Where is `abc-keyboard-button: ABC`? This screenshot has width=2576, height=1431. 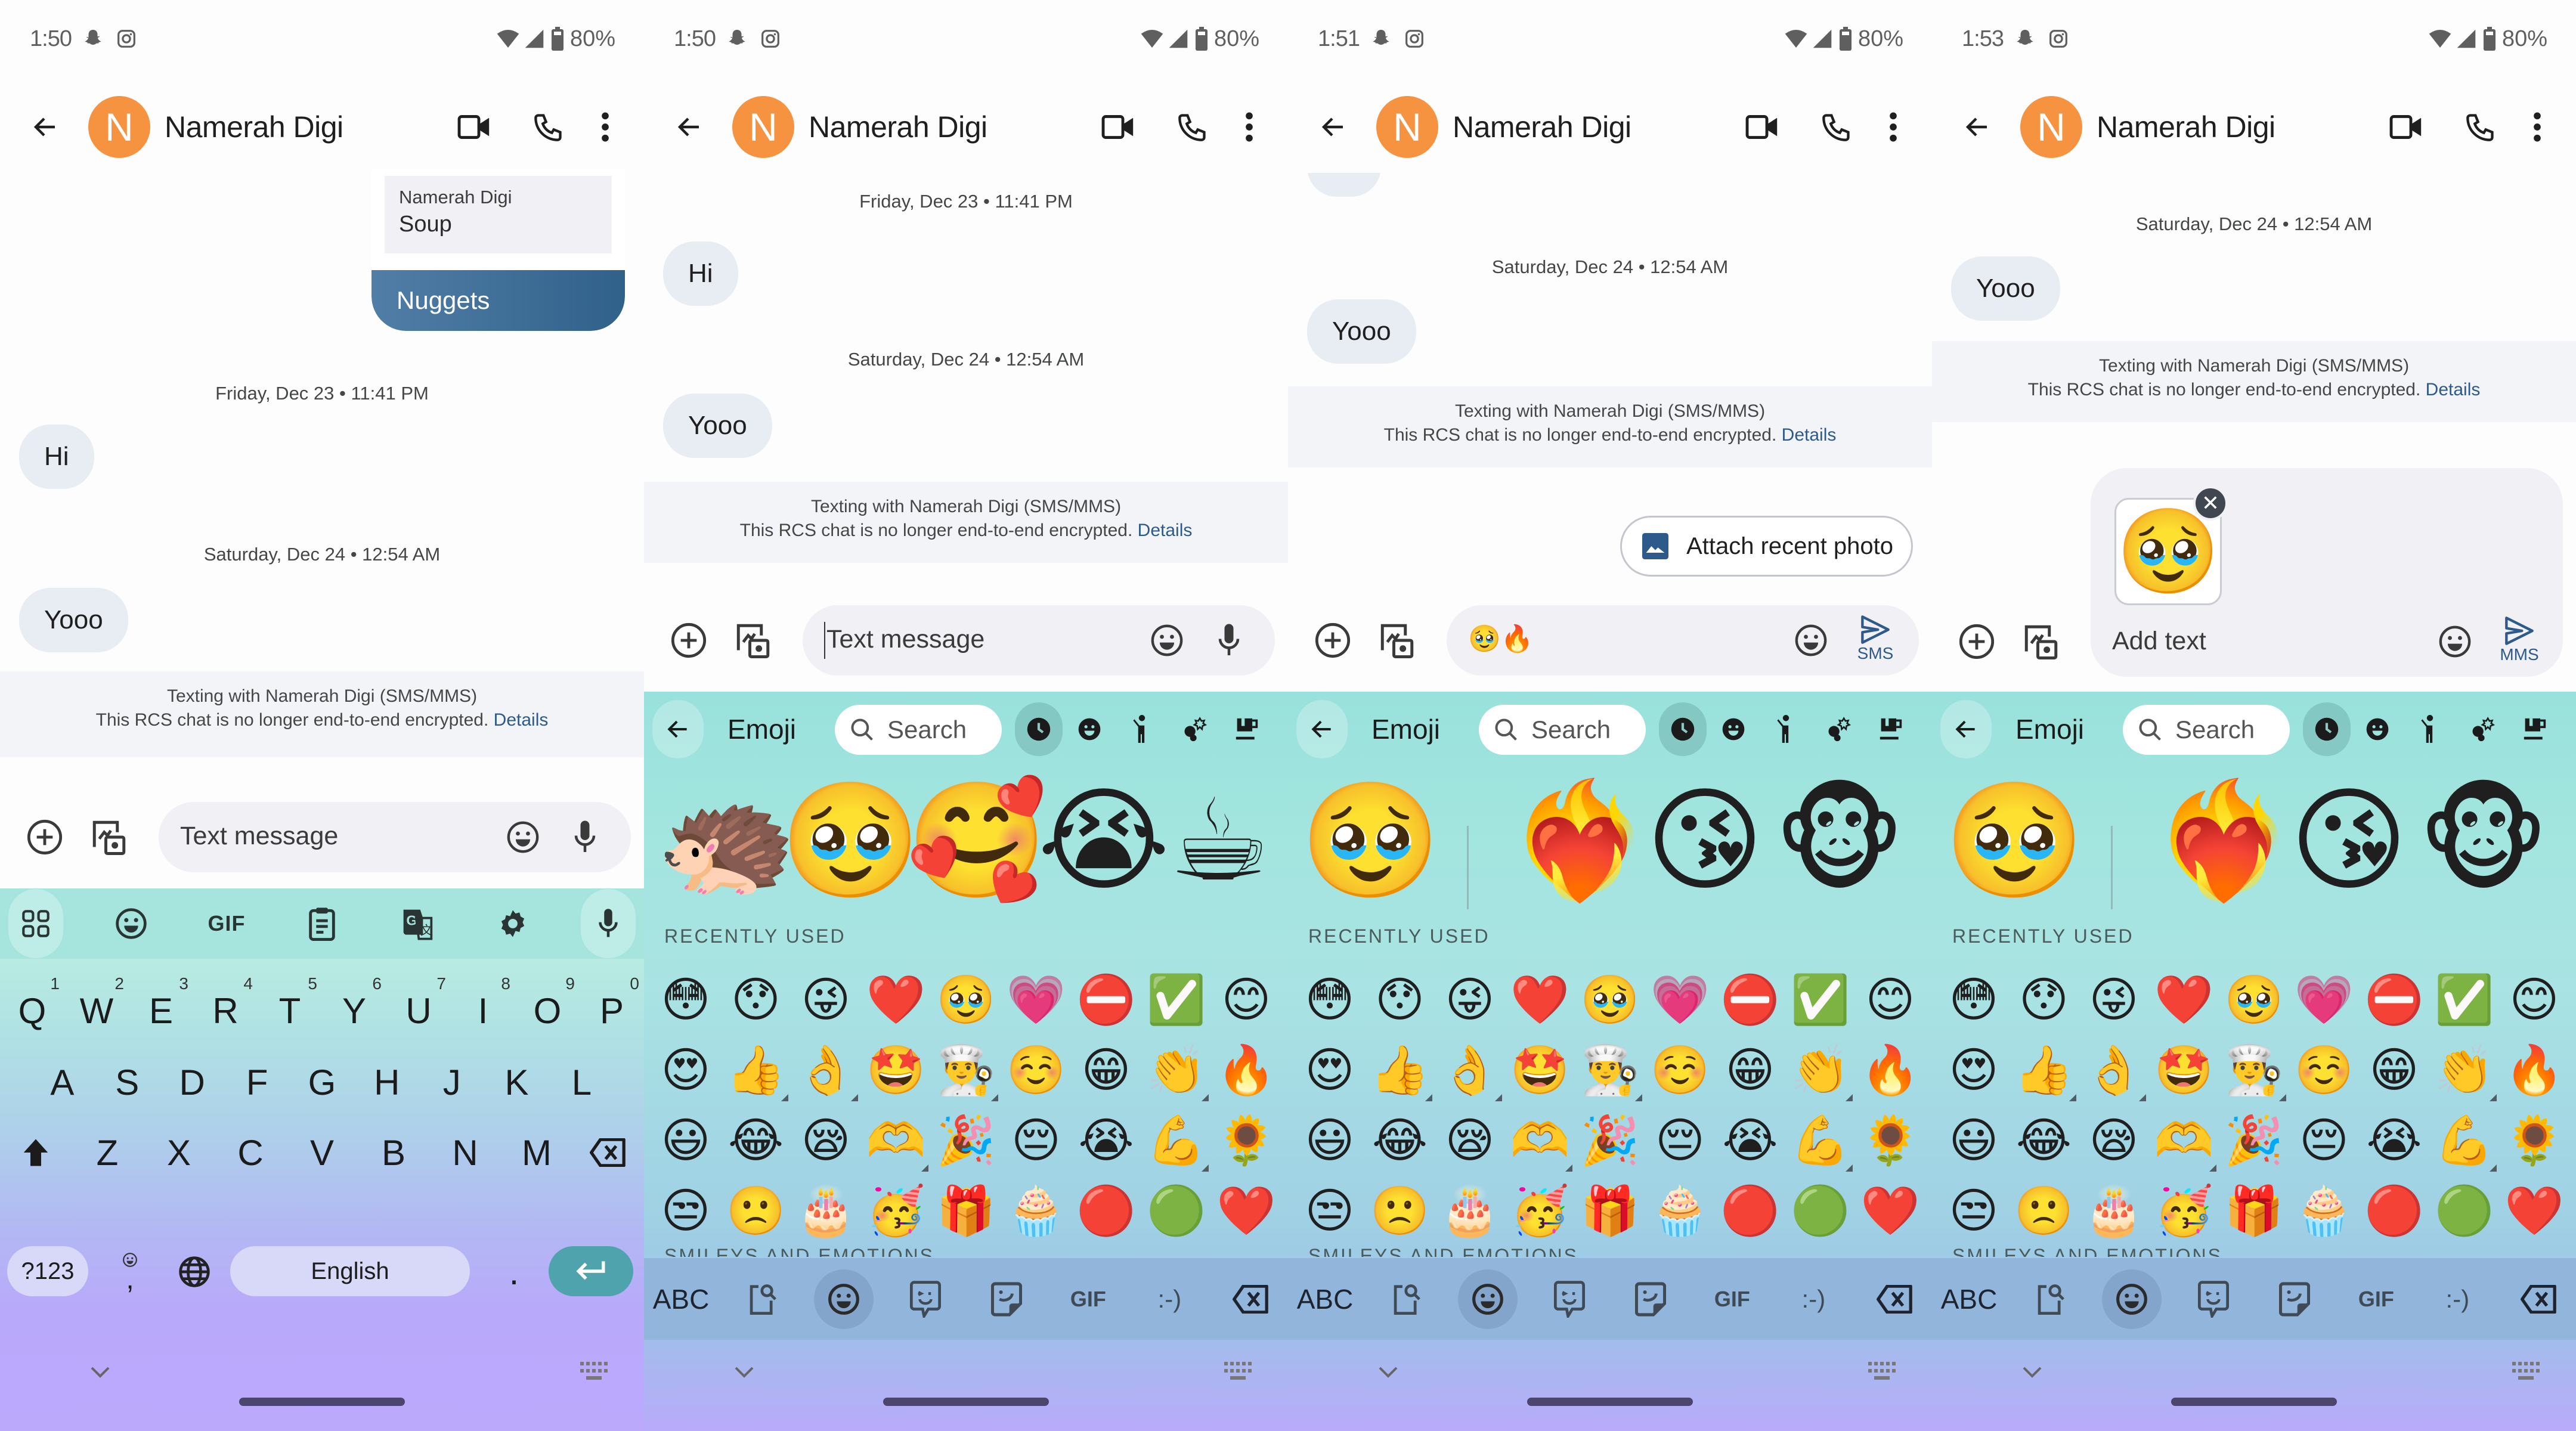 abc-keyboard-button: ABC is located at coordinates (681, 1299).